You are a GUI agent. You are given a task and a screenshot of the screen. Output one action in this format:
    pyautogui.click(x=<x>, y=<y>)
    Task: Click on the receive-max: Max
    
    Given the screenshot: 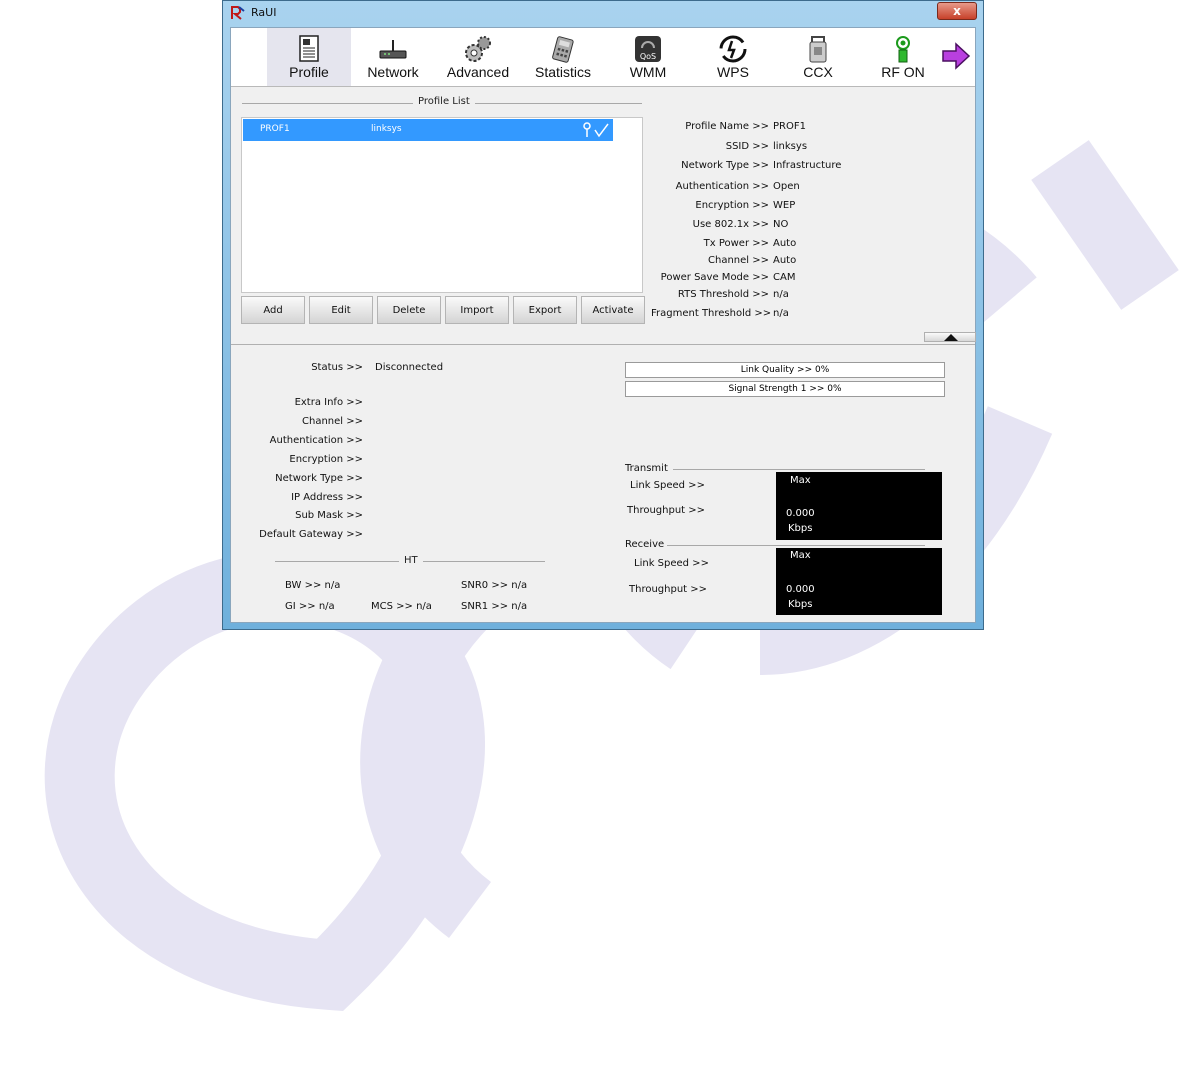 What is the action you would take?
    pyautogui.click(x=800, y=555)
    